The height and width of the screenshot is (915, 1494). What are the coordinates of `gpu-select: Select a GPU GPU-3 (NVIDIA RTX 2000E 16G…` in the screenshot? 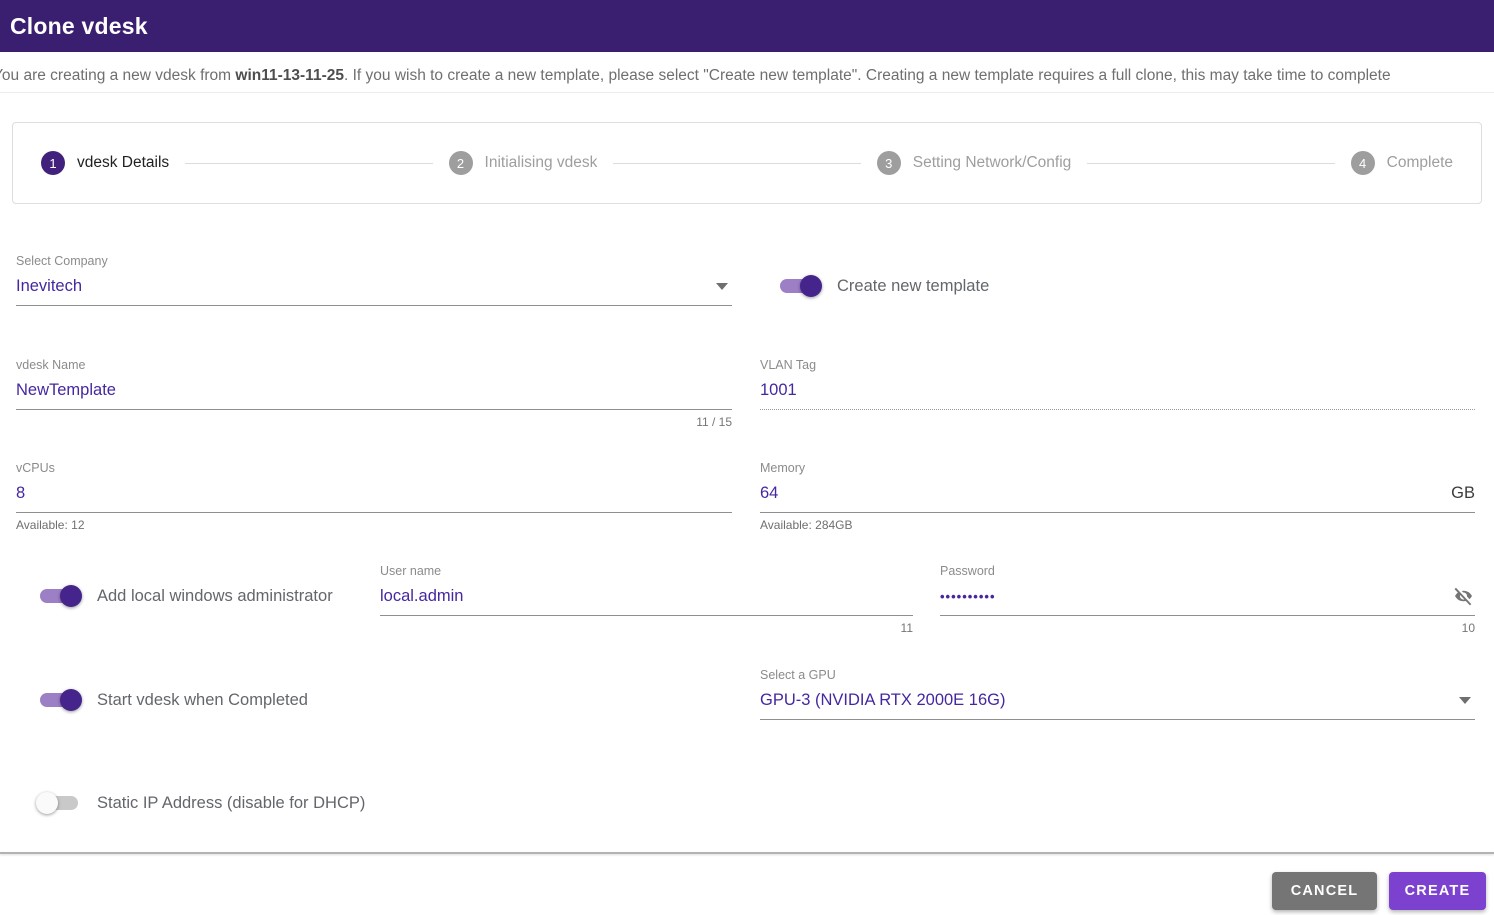 It's located at (1117, 693).